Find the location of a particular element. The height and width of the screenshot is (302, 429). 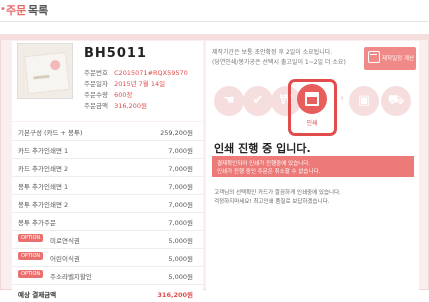

truck-icon: ⛟ is located at coordinates (396, 100).